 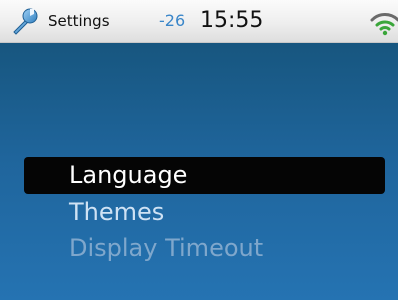 What do you see at coordinates (199, 21) in the screenshot?
I see `status-bar: Settings -26 15:55` at bounding box center [199, 21].